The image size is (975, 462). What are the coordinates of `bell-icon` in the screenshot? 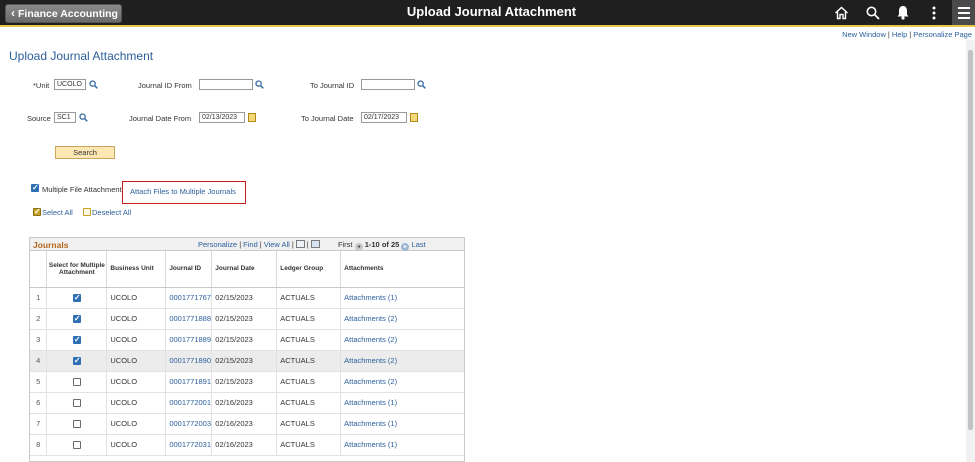 It's located at (903, 12).